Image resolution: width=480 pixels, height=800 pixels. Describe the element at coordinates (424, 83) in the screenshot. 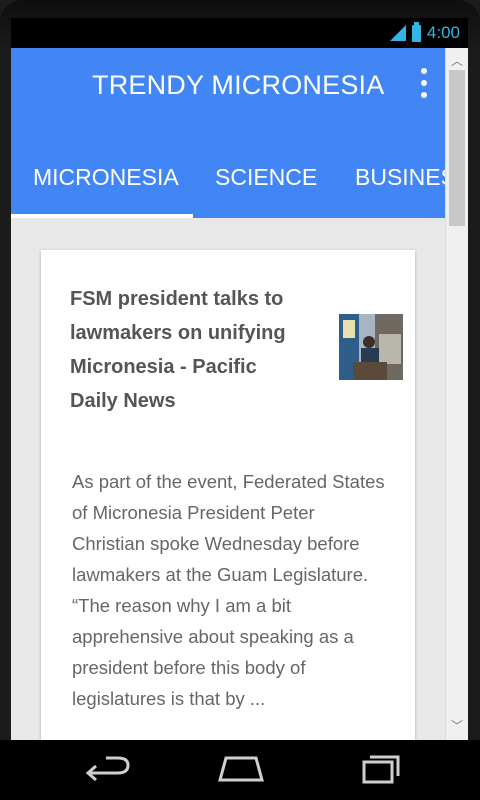

I see `overflow-menu-icon` at that location.